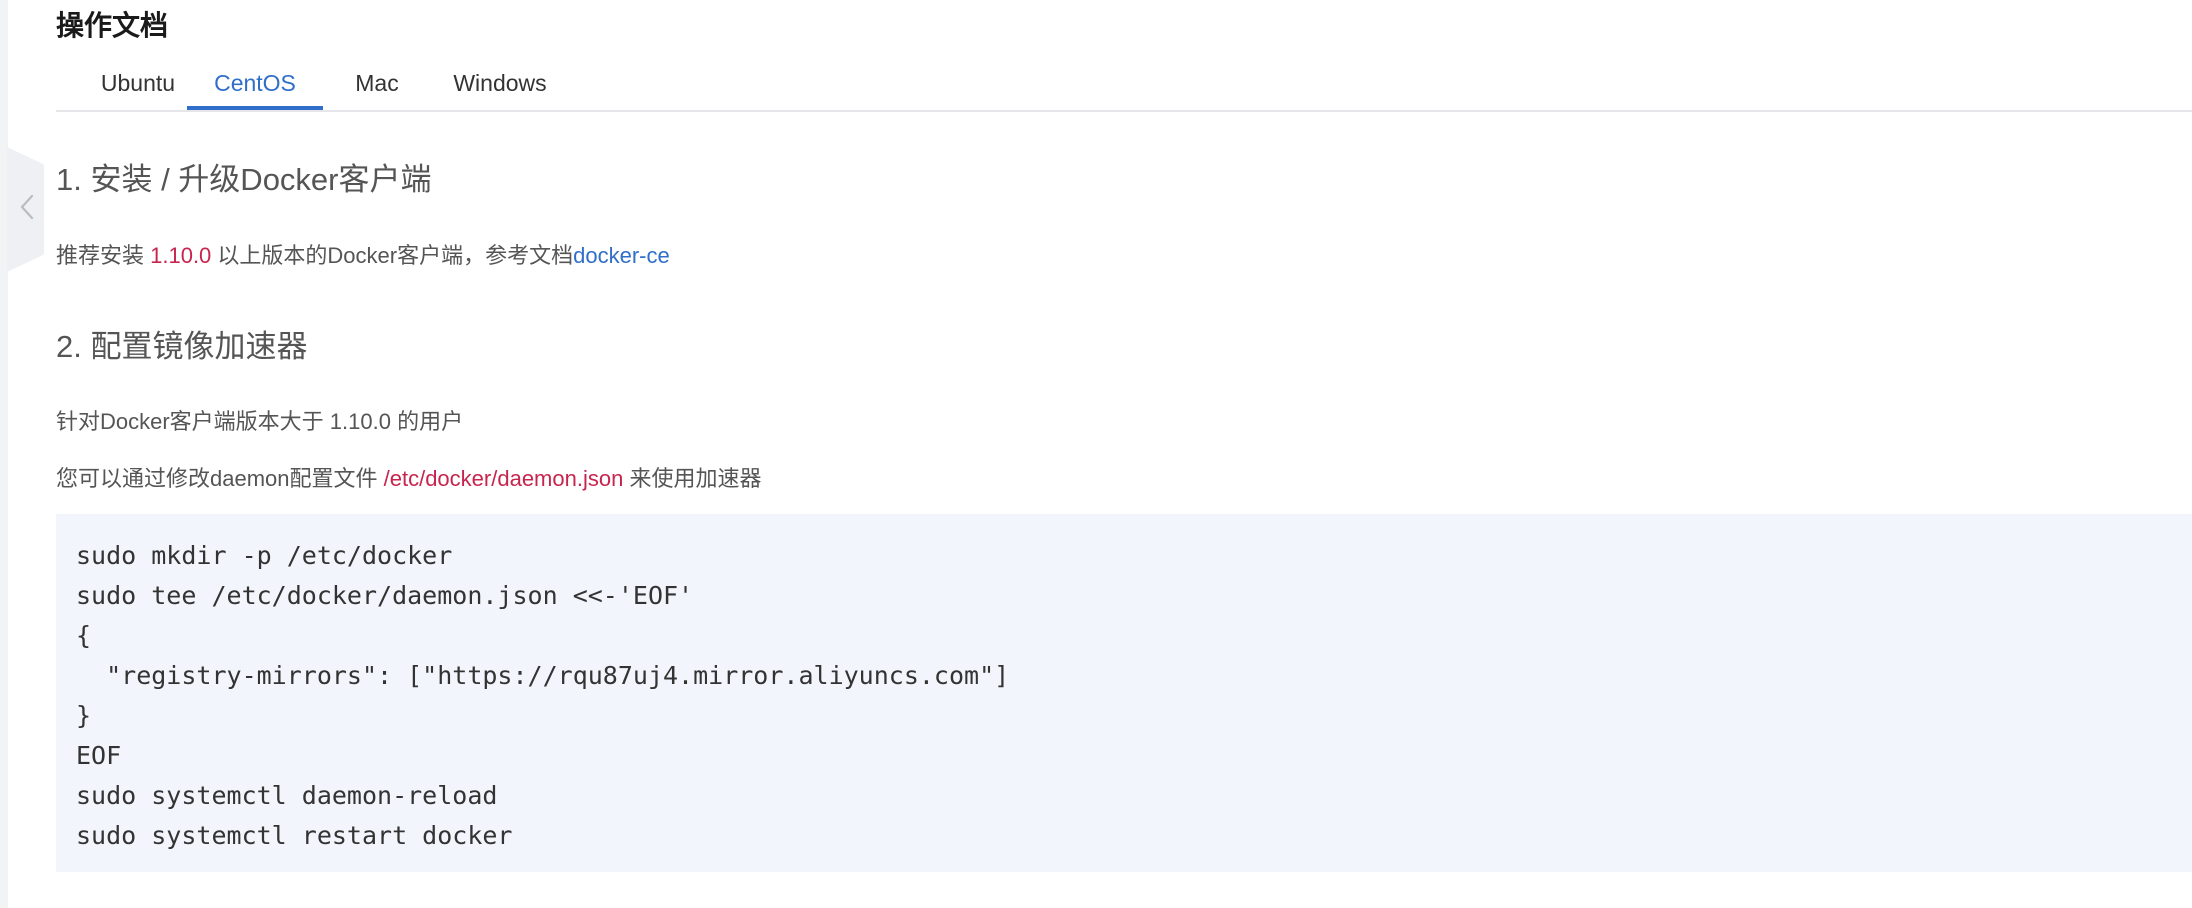 Image resolution: width=2192 pixels, height=908 pixels. I want to click on tab-centos: CentOS, so click(255, 84).